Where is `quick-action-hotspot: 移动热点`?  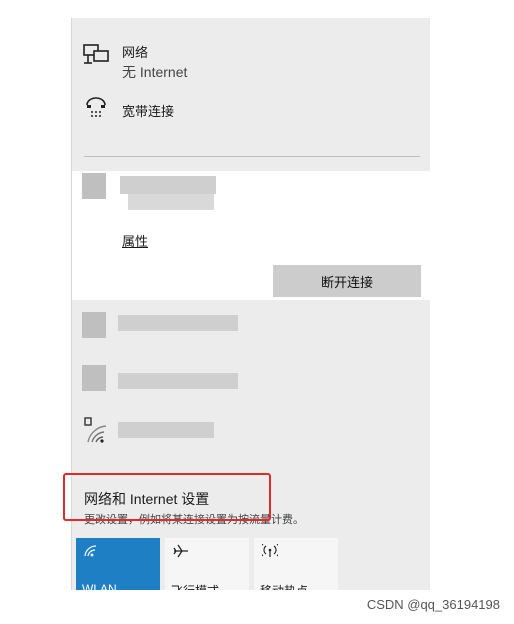
quick-action-hotspot: 移动热点 is located at coordinates (296, 564).